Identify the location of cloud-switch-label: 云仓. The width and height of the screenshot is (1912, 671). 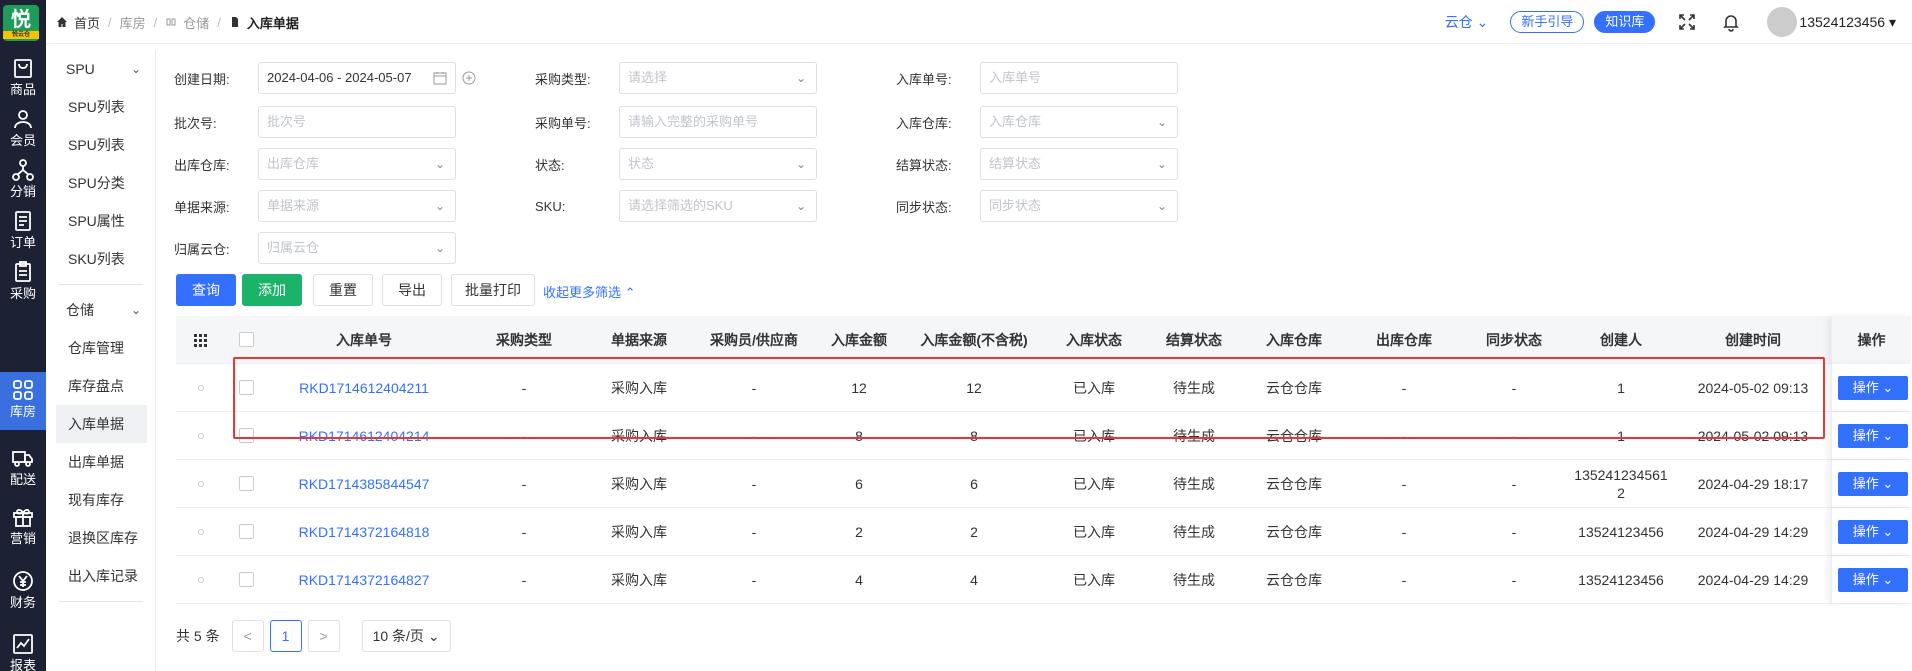
(1458, 22).